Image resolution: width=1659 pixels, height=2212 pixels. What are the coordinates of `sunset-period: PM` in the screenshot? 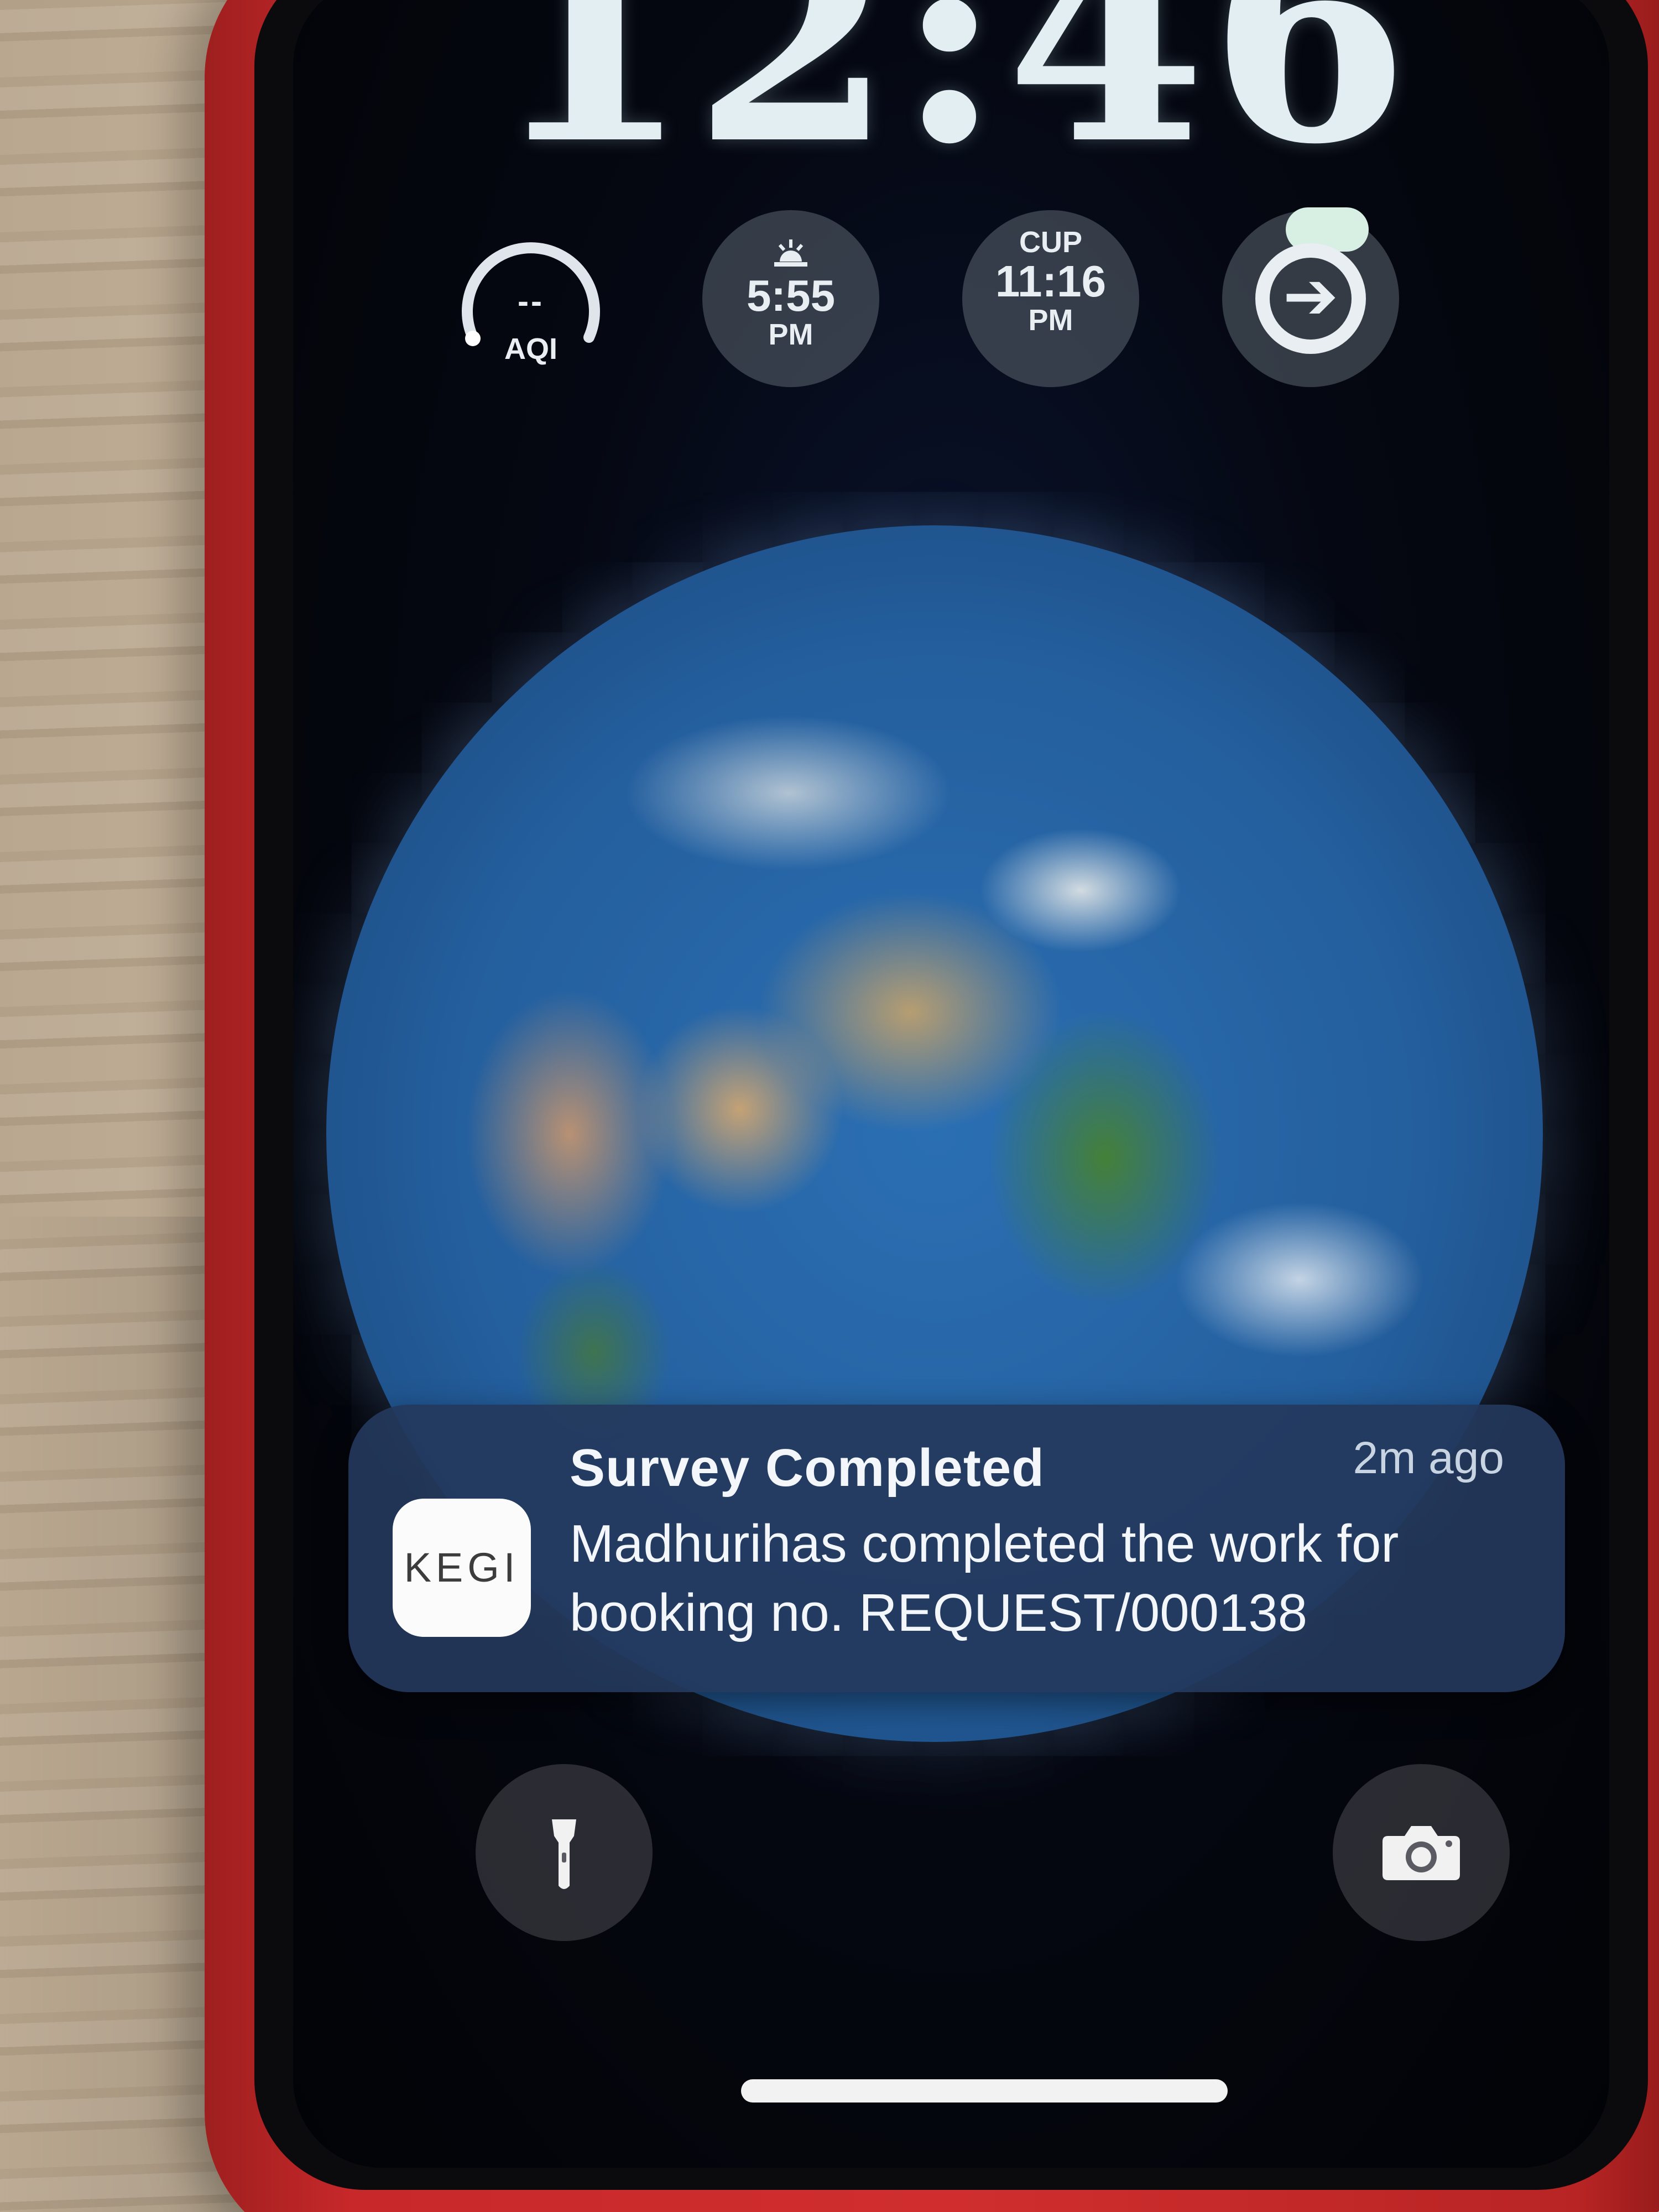 It's located at (791, 334).